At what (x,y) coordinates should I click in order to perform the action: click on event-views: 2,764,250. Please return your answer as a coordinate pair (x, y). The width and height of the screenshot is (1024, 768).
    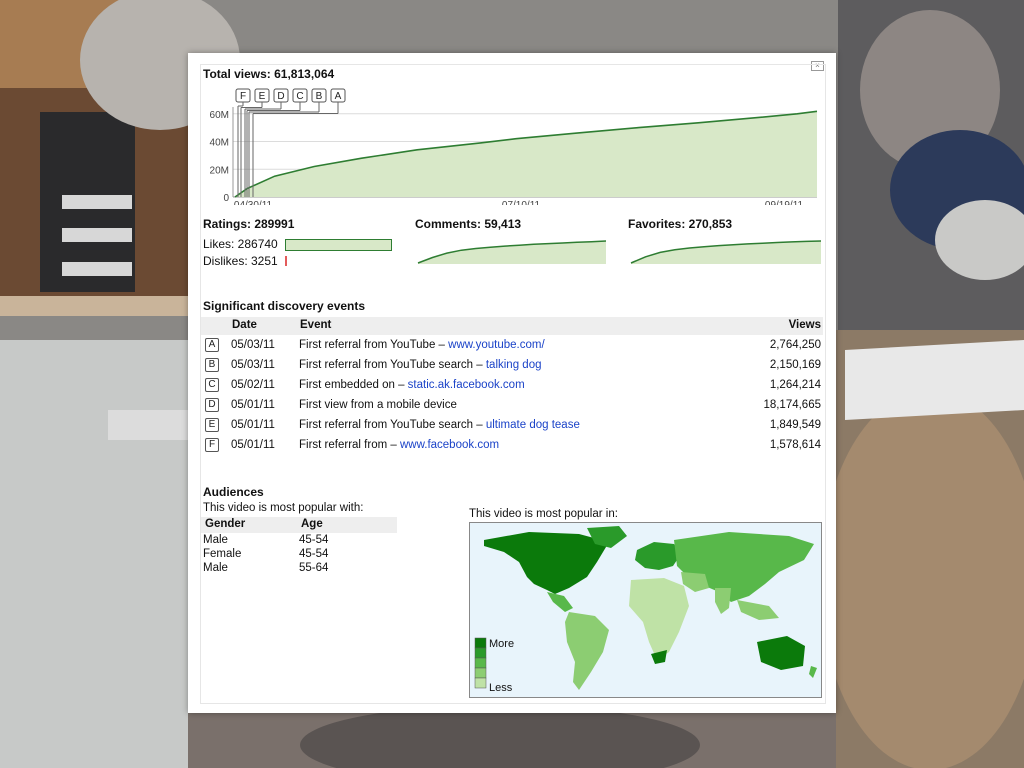
    Looking at the image, I should click on (795, 345).